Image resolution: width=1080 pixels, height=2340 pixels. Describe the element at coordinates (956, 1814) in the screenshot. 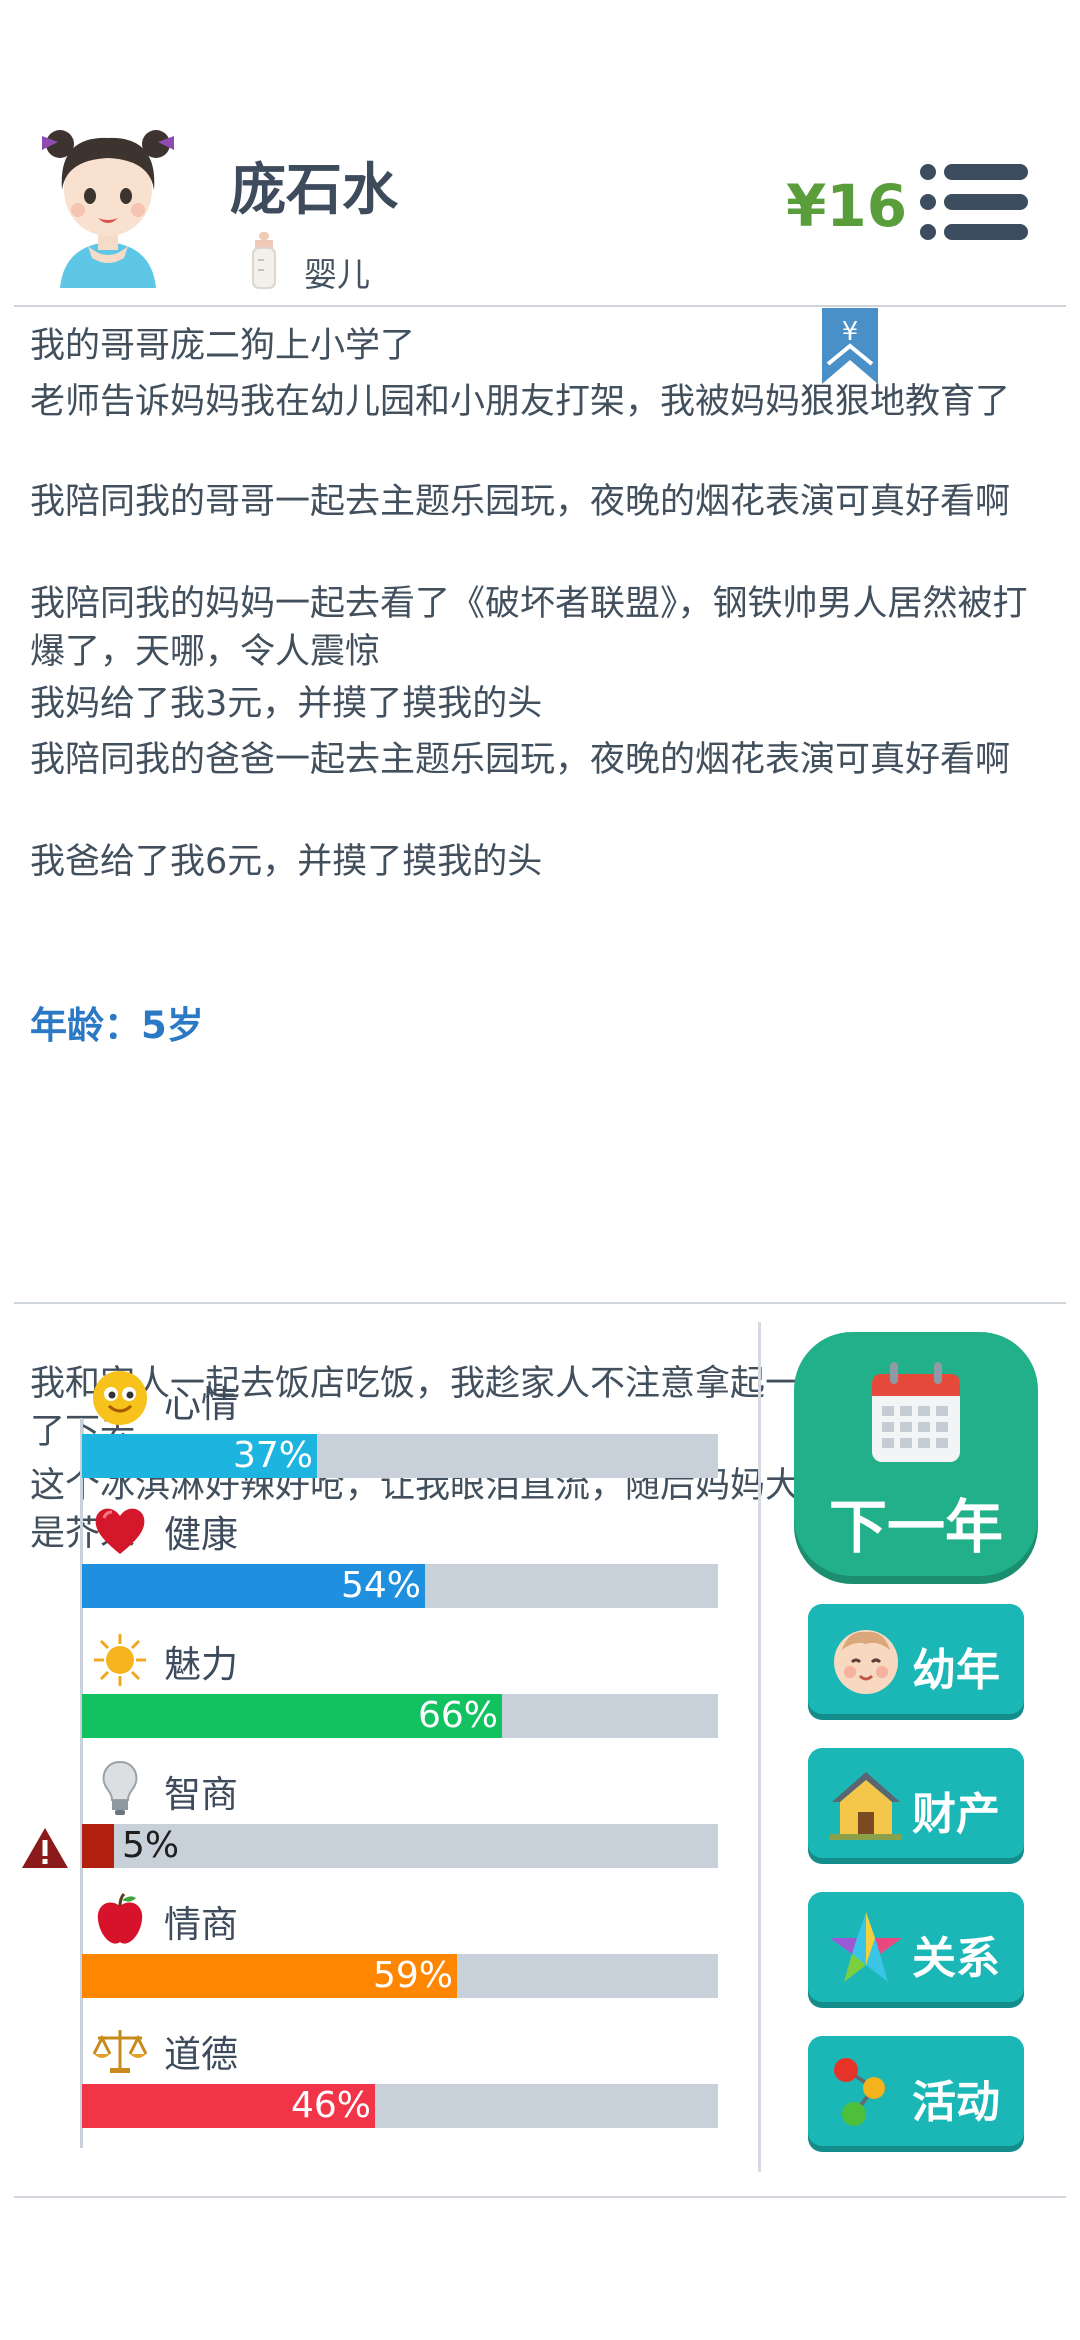

I see `property-label: 财产` at that location.